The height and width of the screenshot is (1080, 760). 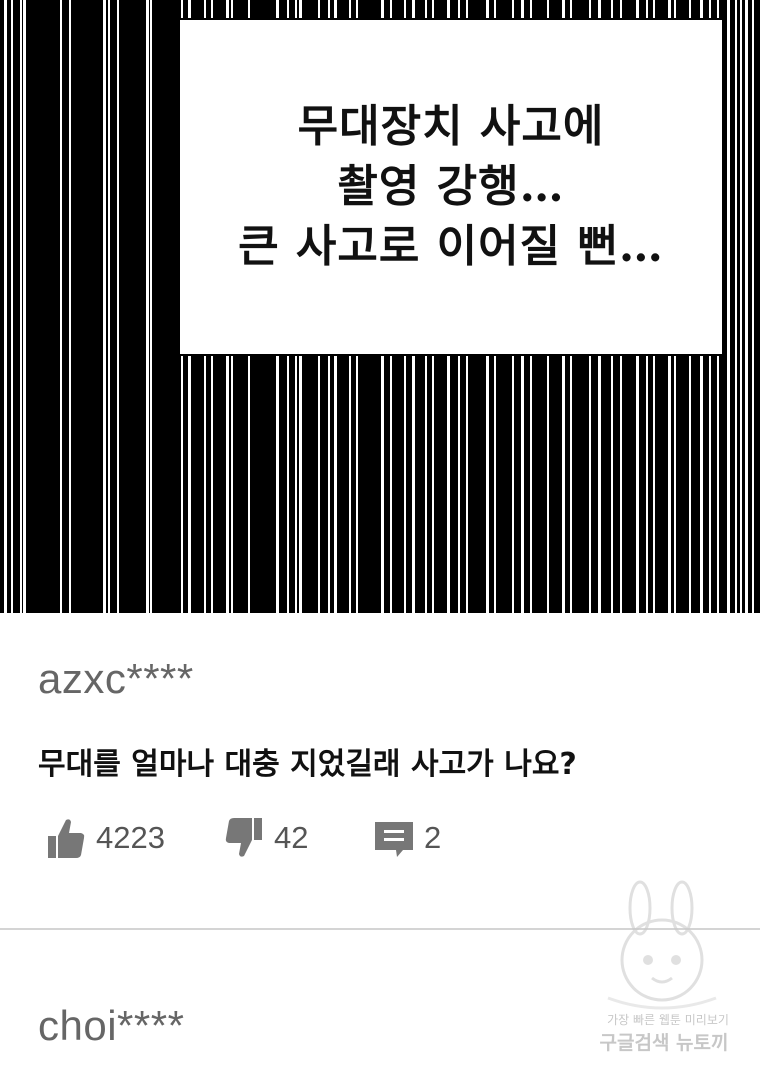 What do you see at coordinates (394, 839) in the screenshot?
I see `comment-icon` at bounding box center [394, 839].